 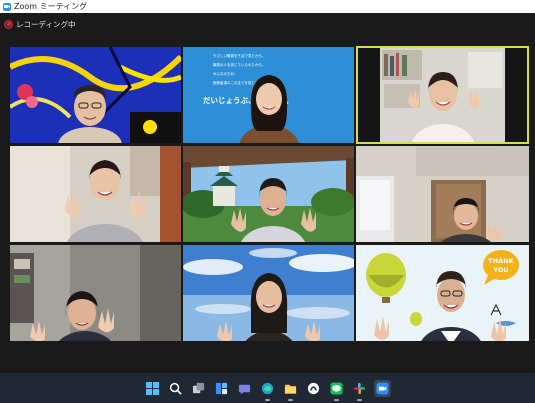 I want to click on file-explorer-icon, so click(x=290, y=390).